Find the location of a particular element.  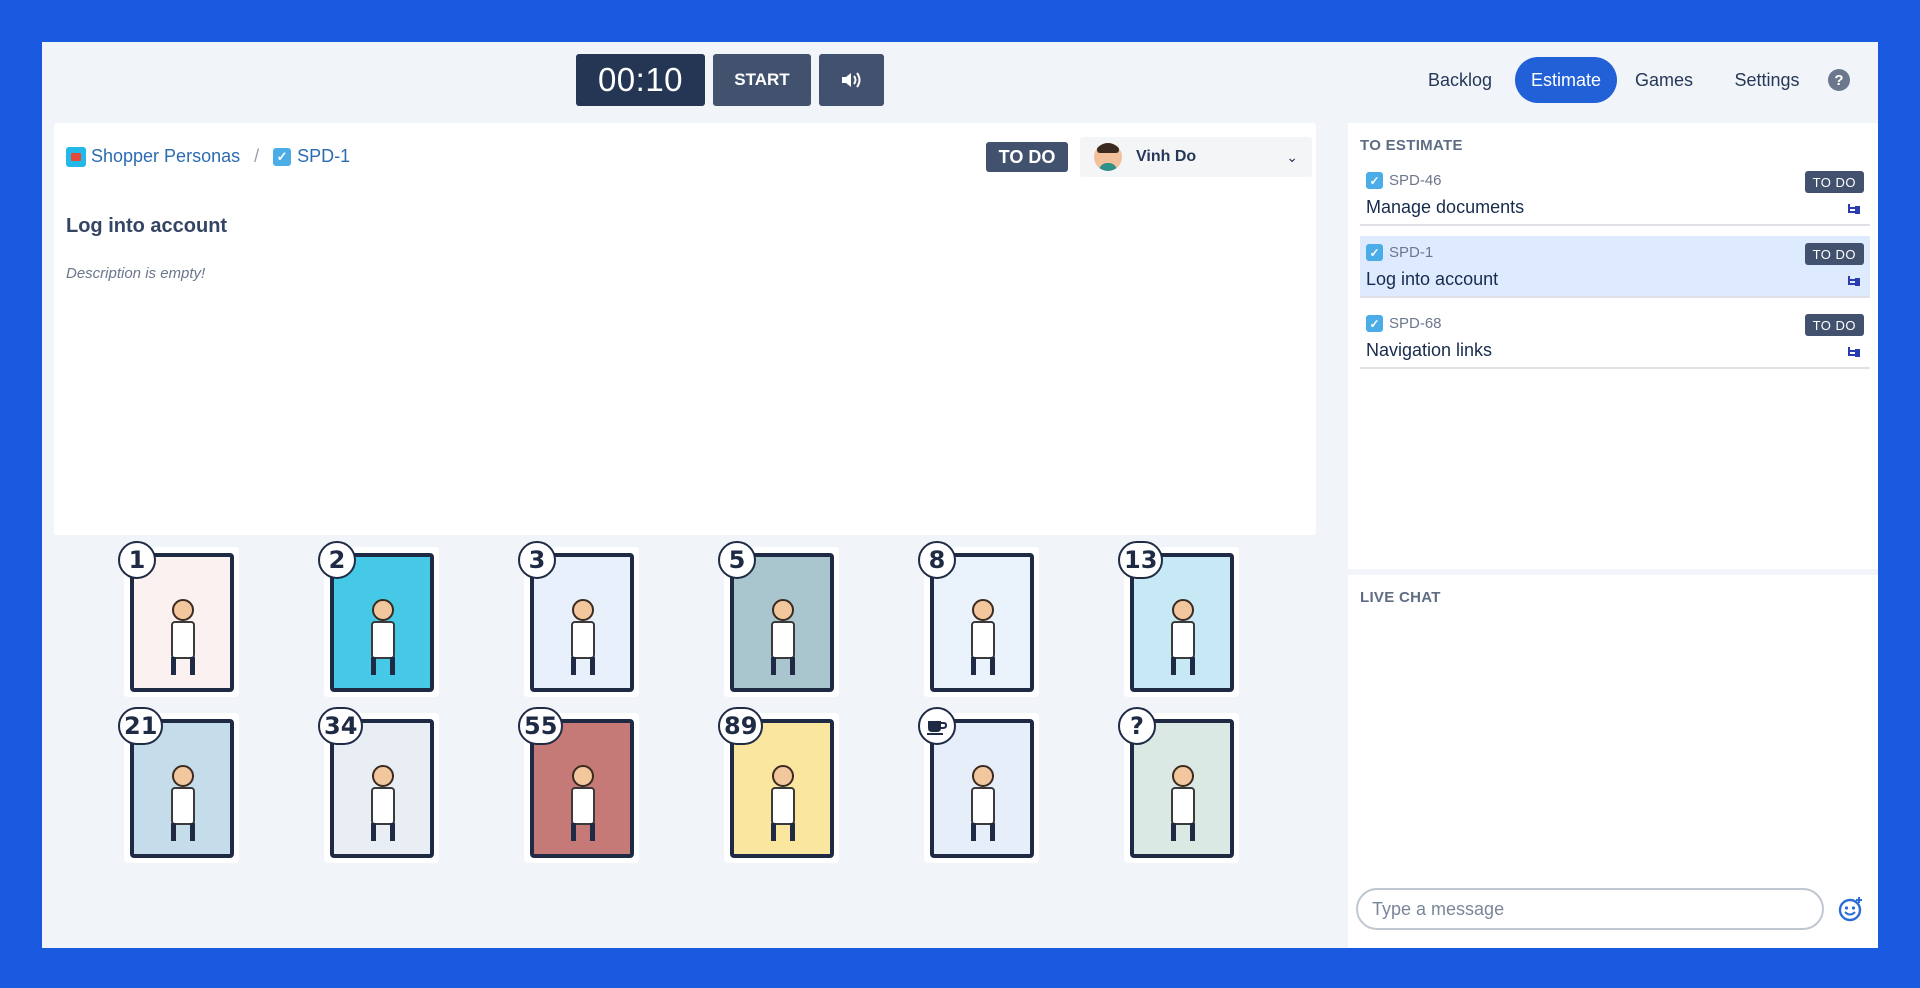

speaker-icon is located at coordinates (850, 80).